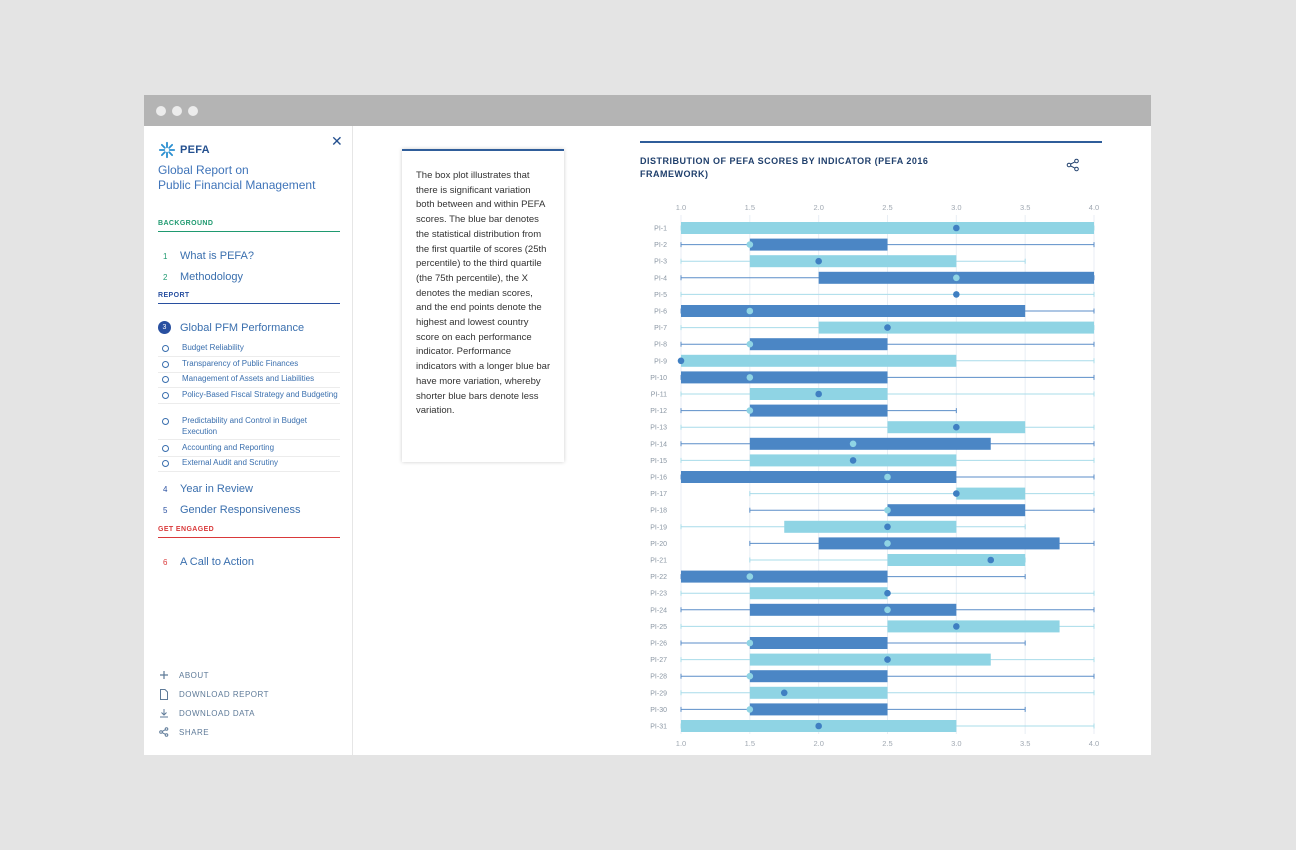 This screenshot has height=850, width=1296. I want to click on nav-item-call-to-action: 6 A Call to Action, so click(206, 562).